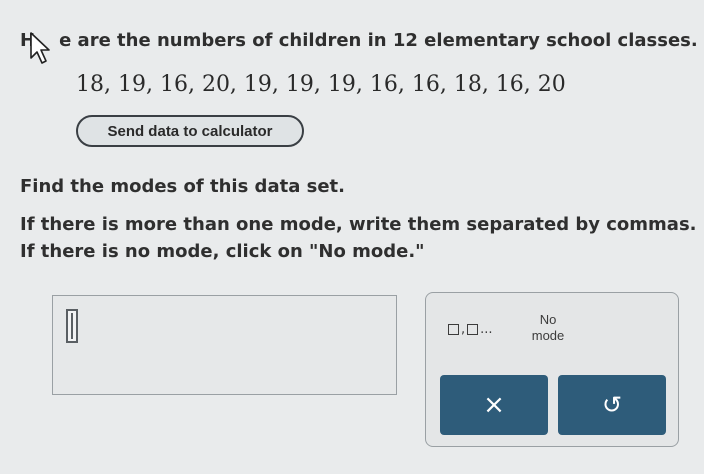 Image resolution: width=704 pixels, height=474 pixels. Describe the element at coordinates (224, 345) in the screenshot. I see `answer-input` at that location.